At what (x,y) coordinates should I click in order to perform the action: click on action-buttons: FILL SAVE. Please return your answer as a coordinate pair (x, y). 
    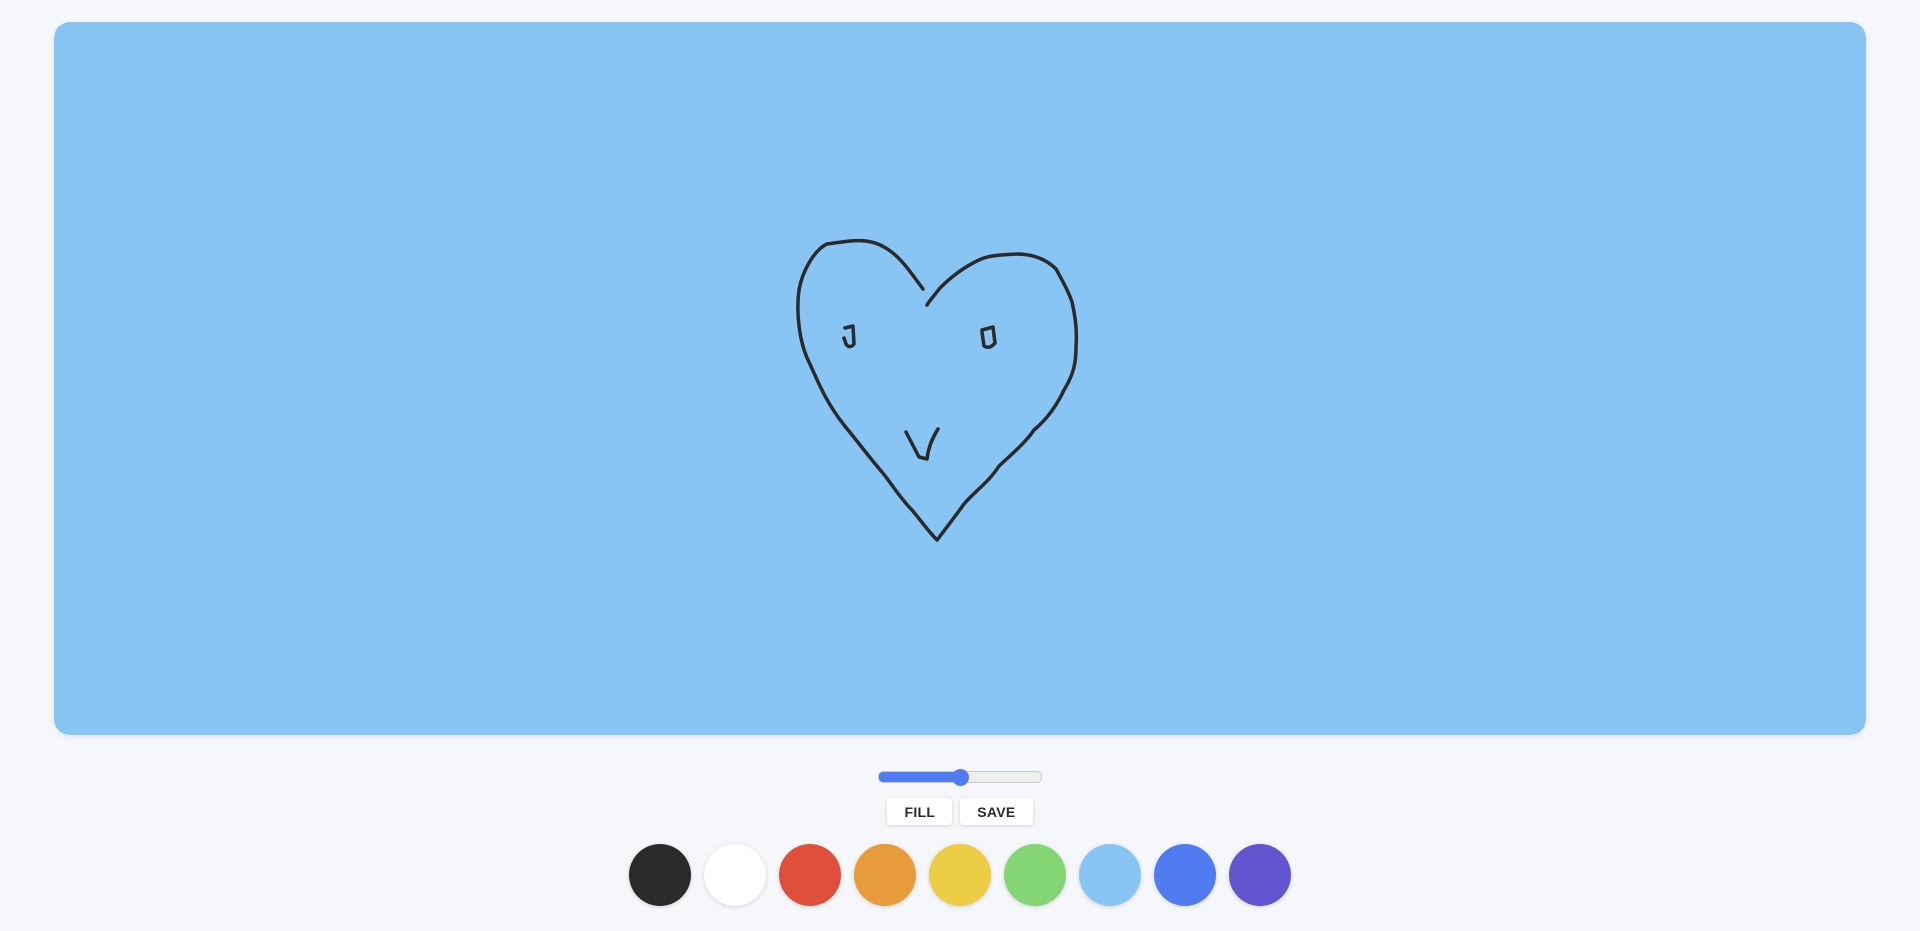
    Looking at the image, I should click on (960, 811).